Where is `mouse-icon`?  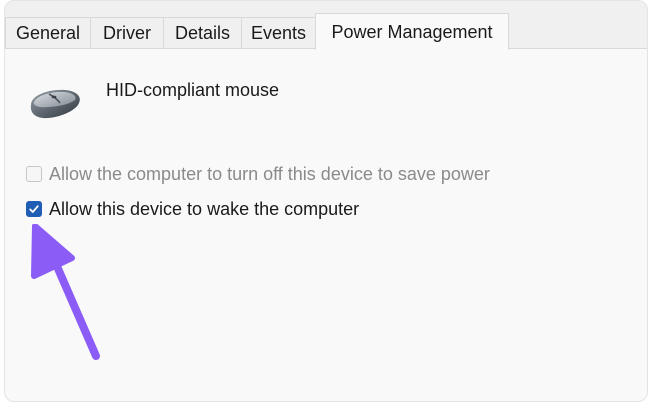
mouse-icon is located at coordinates (55, 103).